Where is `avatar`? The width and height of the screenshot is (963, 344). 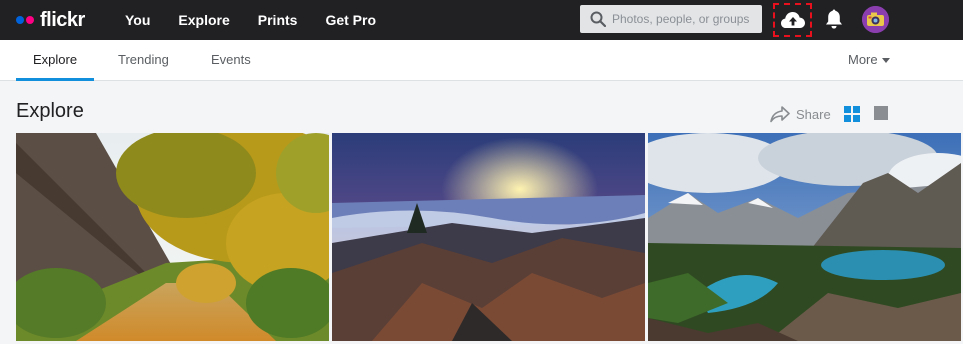
avatar is located at coordinates (875, 19).